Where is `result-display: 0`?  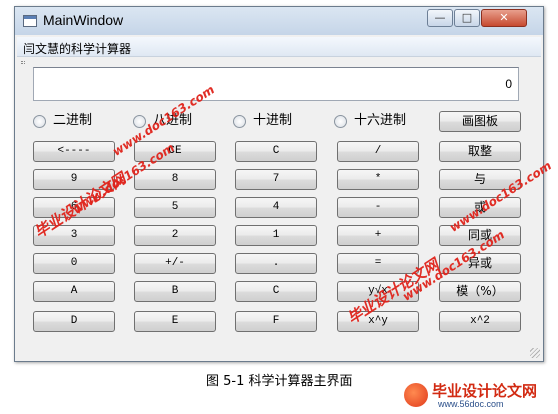
result-display: 0 is located at coordinates (276, 84).